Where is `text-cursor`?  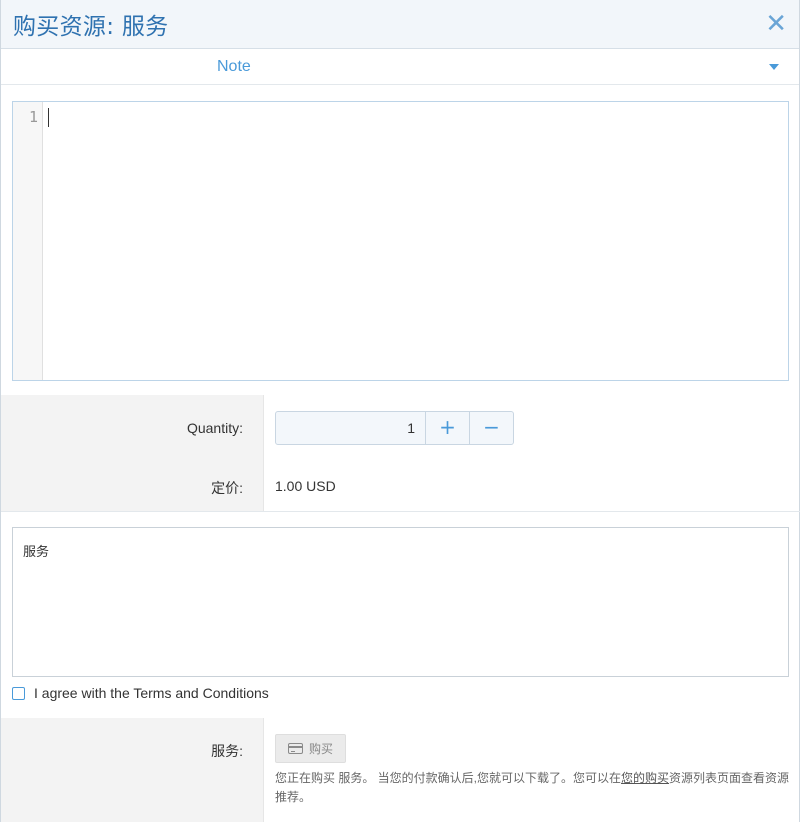
text-cursor is located at coordinates (48, 117).